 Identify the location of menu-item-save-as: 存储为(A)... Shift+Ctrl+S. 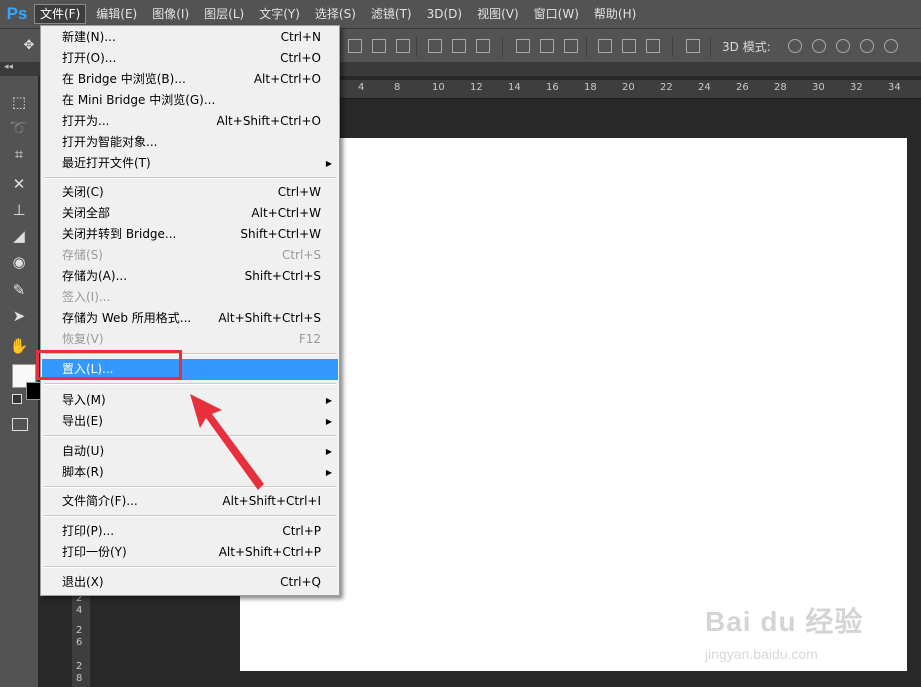
(190, 276).